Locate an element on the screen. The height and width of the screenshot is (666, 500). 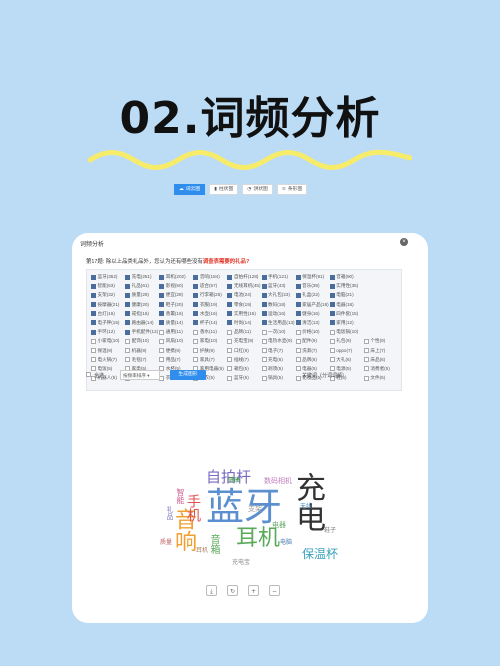
word-option: 健身(16) is located at coordinates (312, 314).